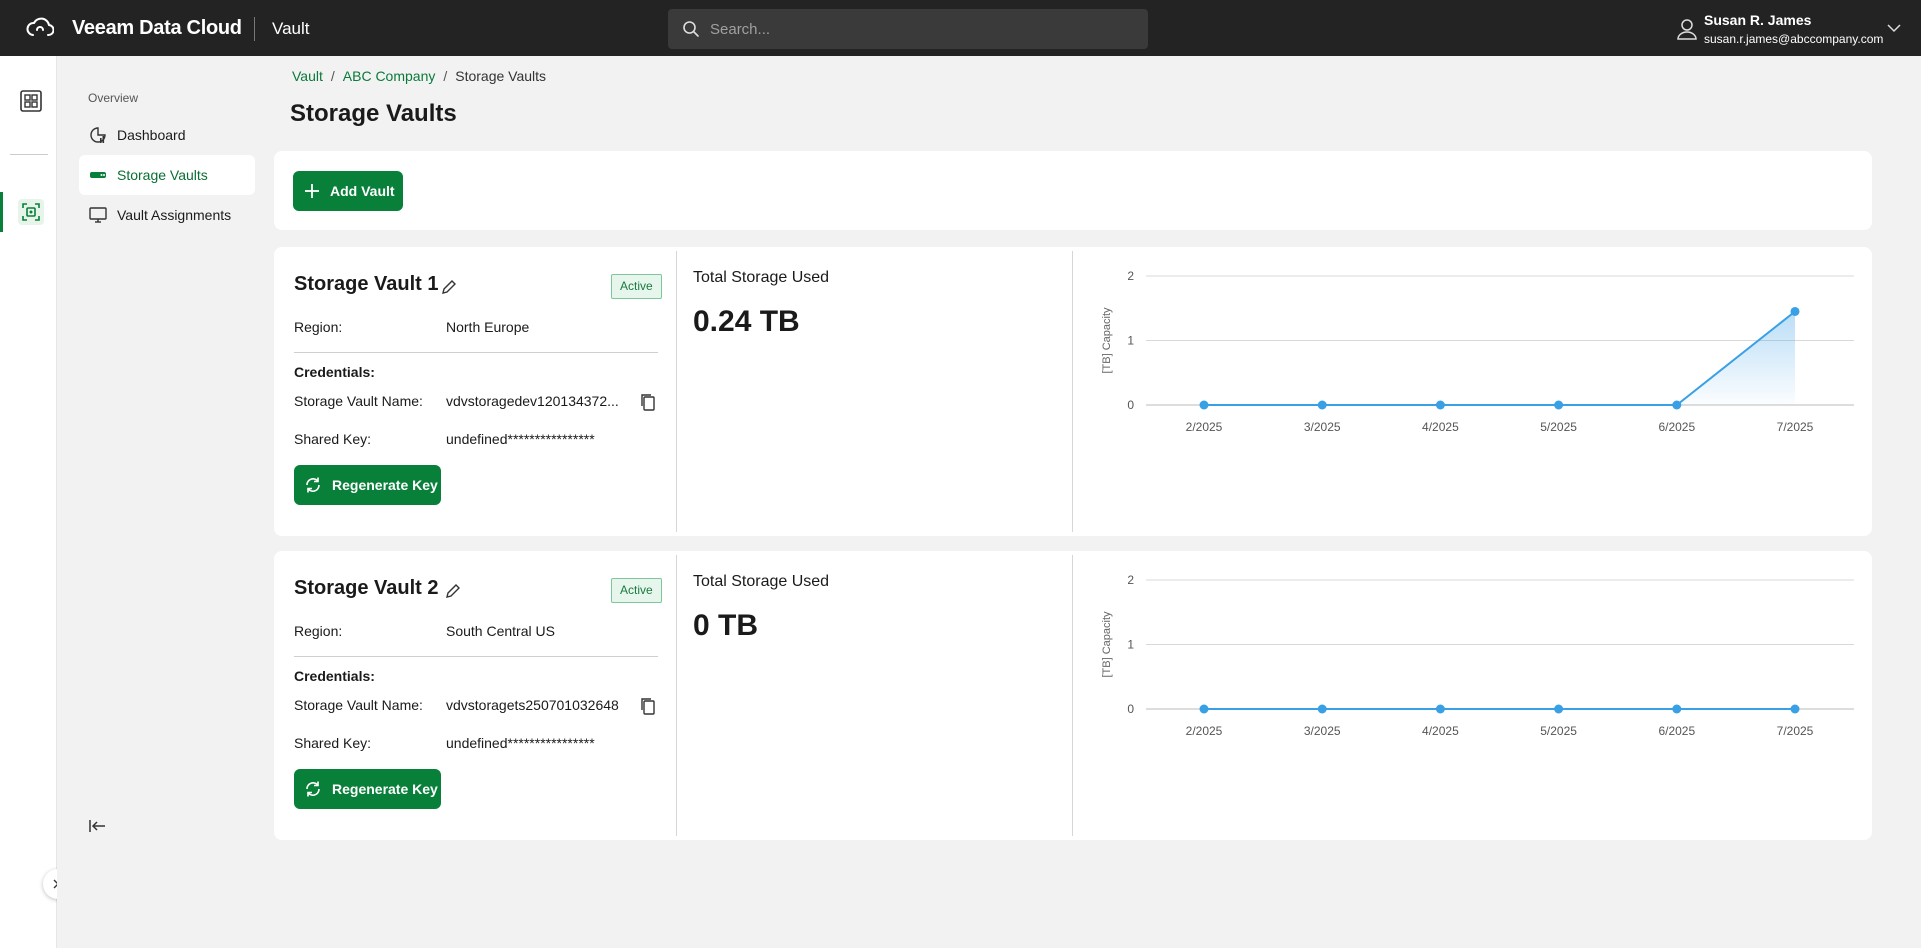  I want to click on region-value: South Central US, so click(500, 631).